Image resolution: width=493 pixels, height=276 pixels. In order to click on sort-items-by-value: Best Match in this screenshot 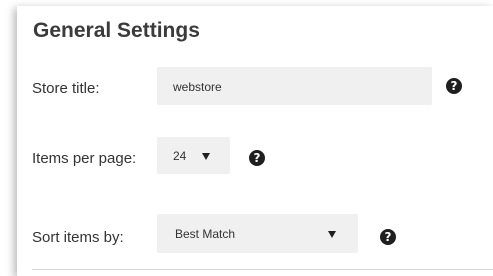, I will do `click(205, 234)`.